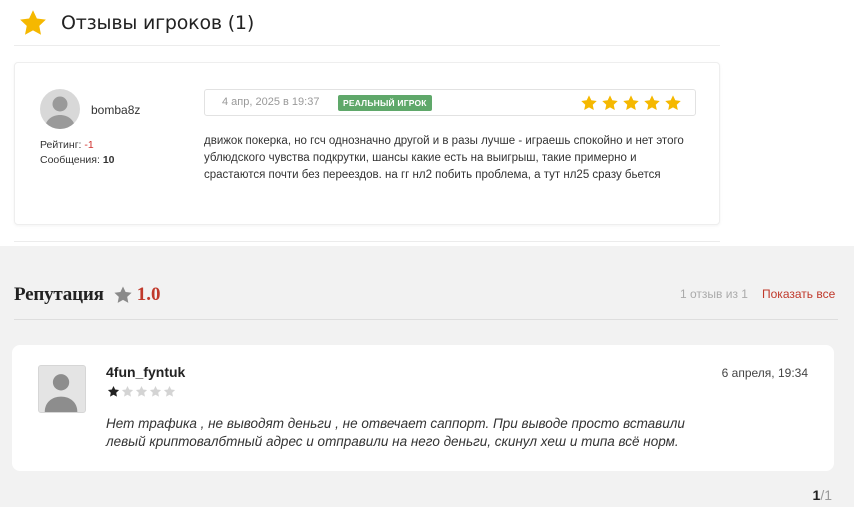 Image resolution: width=854 pixels, height=507 pixels. Describe the element at coordinates (828, 495) in the screenshot. I see `total-pages: 1` at that location.